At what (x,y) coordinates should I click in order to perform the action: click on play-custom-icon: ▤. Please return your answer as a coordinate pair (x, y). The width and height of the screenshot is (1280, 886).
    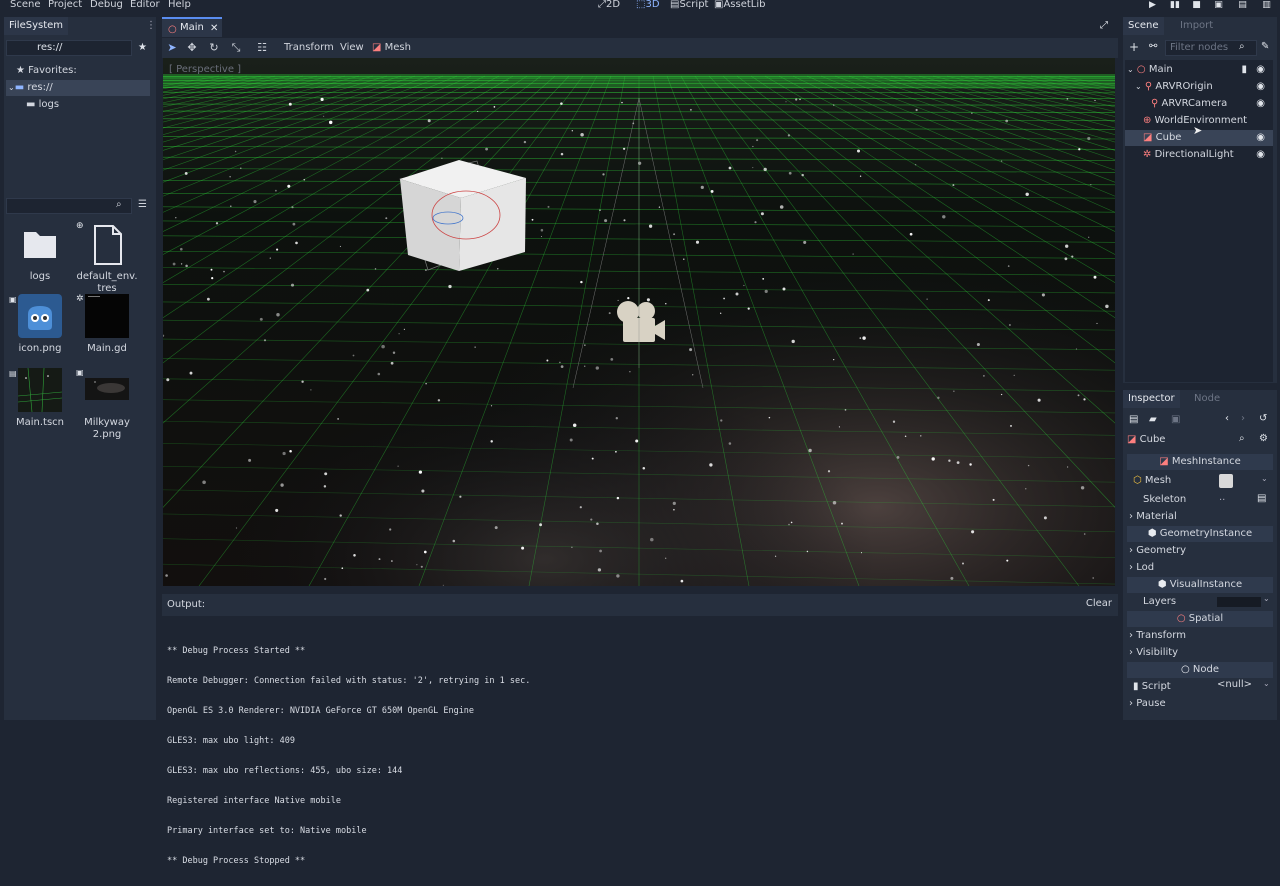
    Looking at the image, I should click on (1242, 5).